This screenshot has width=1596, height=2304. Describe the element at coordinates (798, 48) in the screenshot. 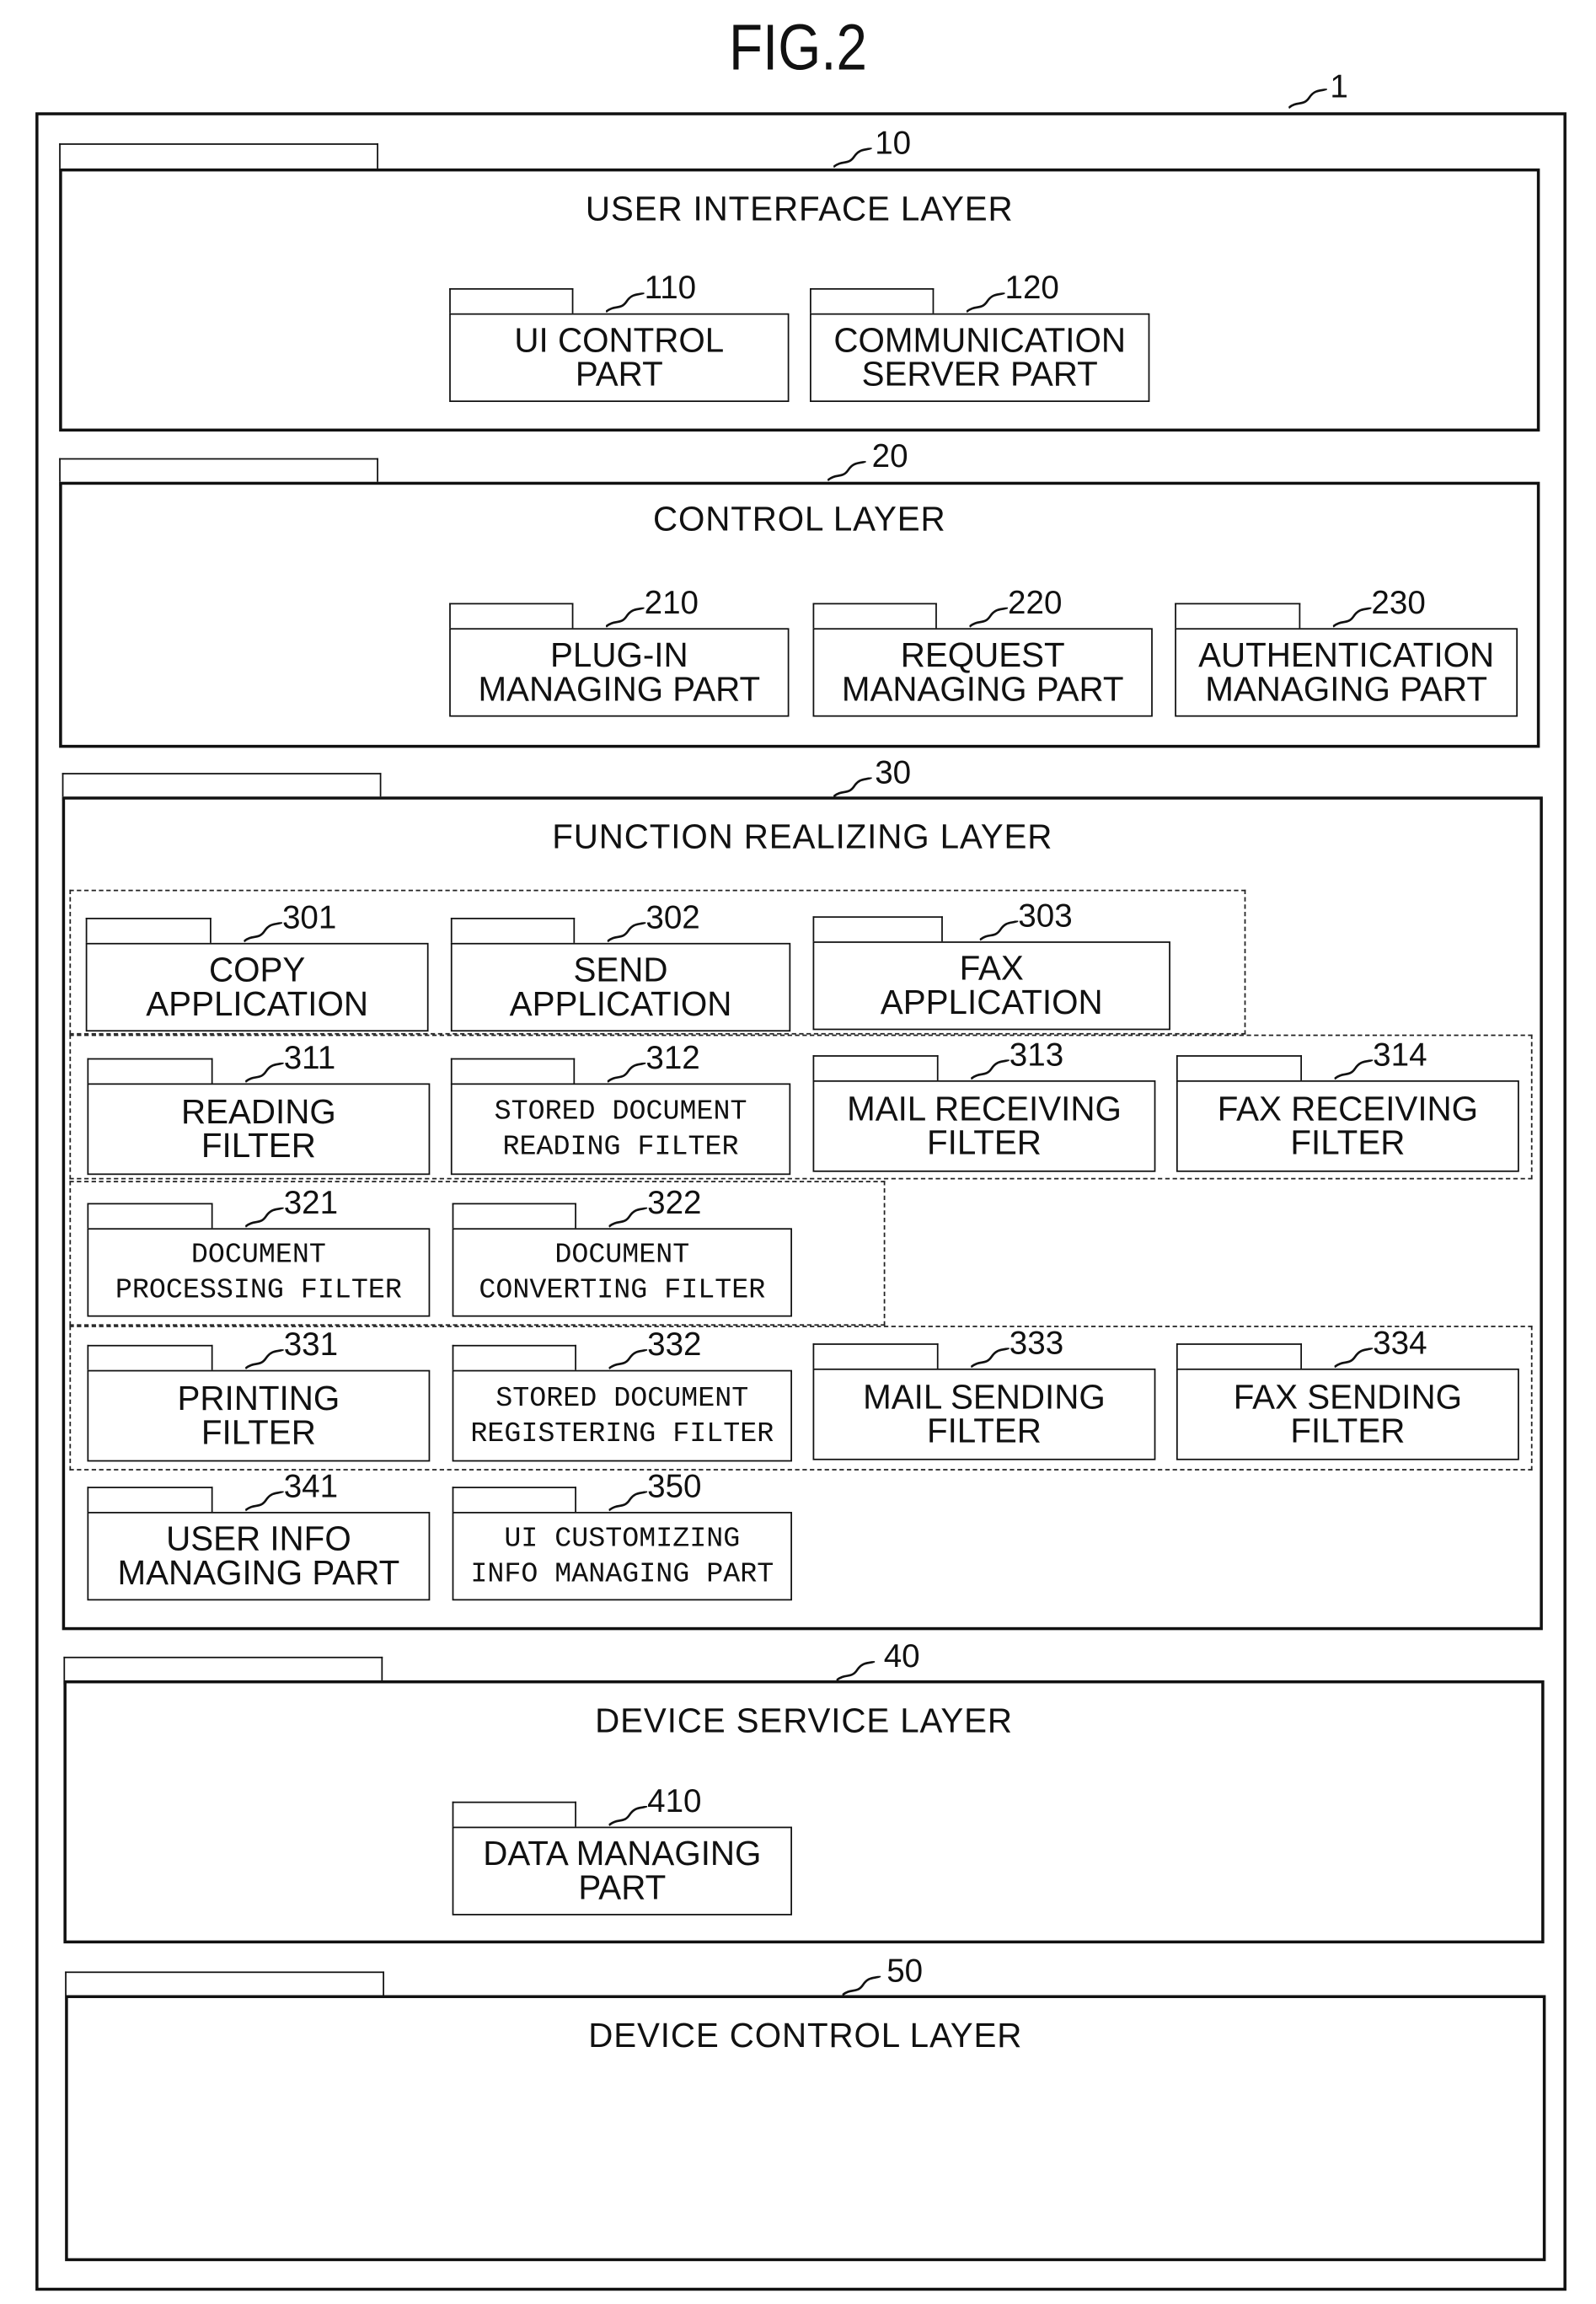

I see `figure-title: FIG.2` at that location.